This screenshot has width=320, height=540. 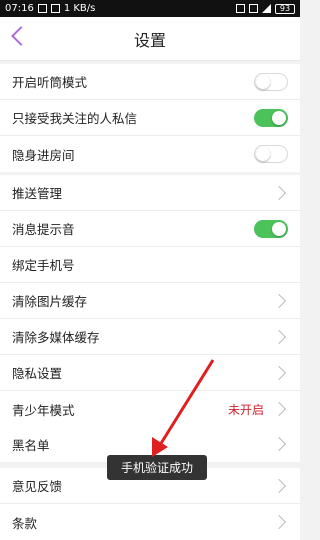 What do you see at coordinates (150, 409) in the screenshot?
I see `general-row-6: 青少年模式 未开启` at bounding box center [150, 409].